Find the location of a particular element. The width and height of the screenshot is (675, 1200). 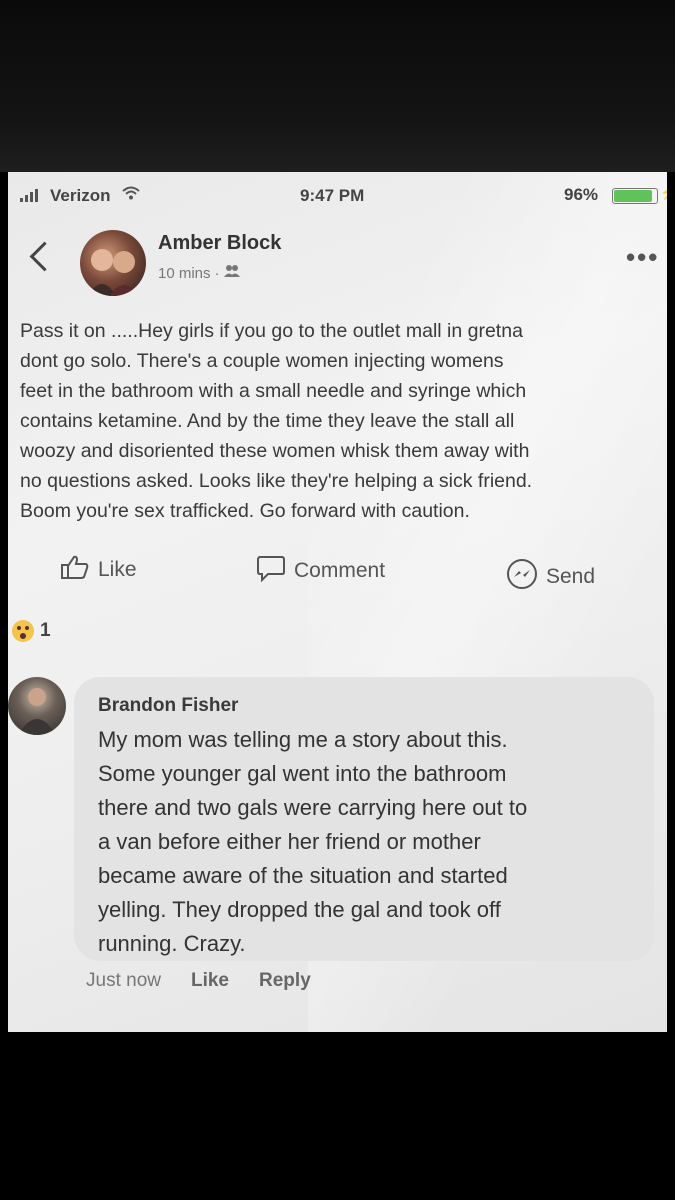

reaction-summary: 1 is located at coordinates (31, 631).